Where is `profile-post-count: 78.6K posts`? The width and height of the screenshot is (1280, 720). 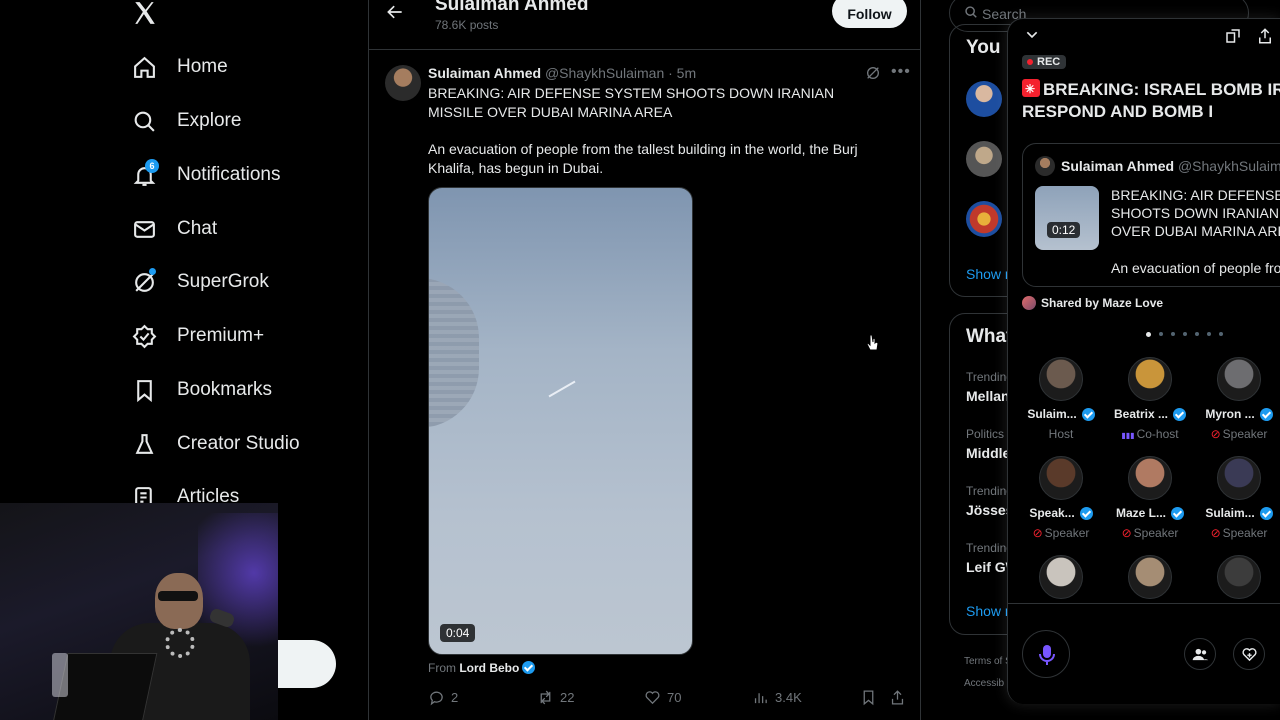 profile-post-count: 78.6K posts is located at coordinates (467, 25).